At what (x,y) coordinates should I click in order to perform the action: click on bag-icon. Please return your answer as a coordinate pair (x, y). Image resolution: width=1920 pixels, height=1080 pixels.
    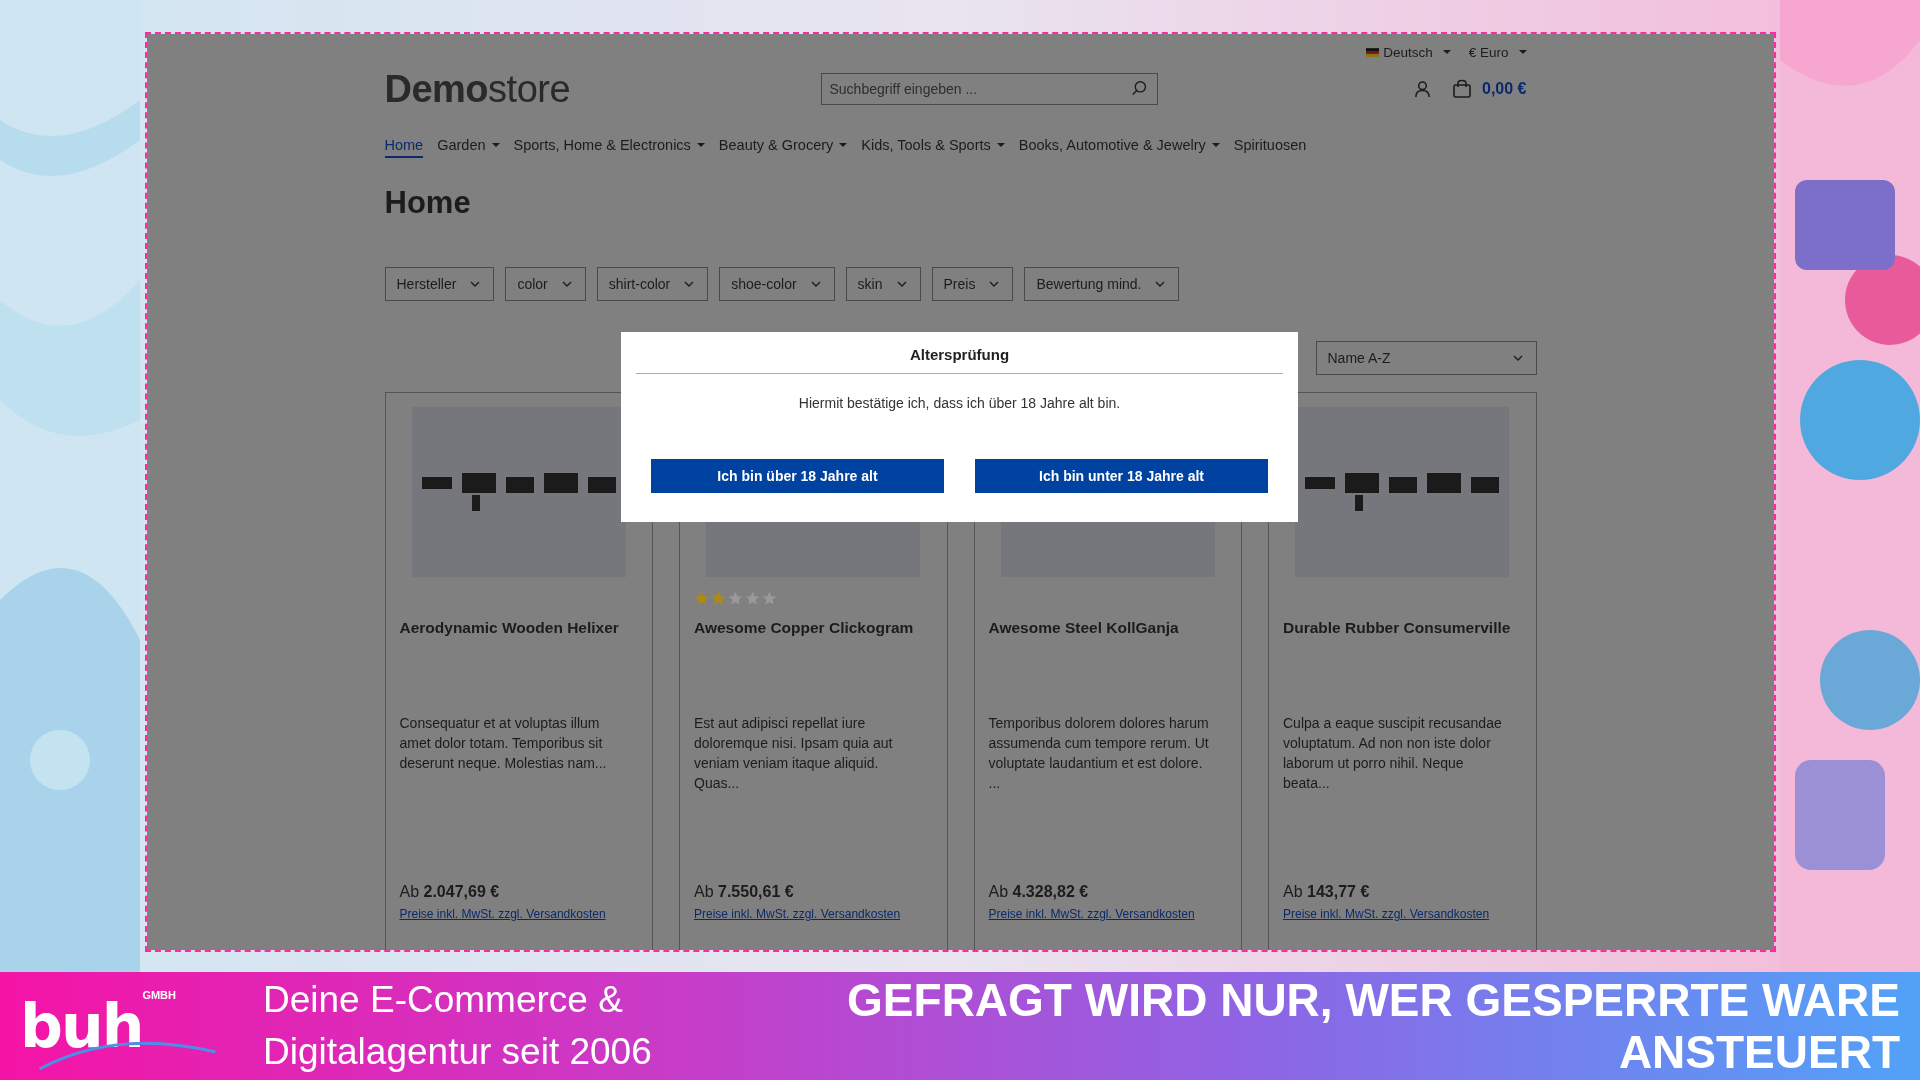
    Looking at the image, I should click on (1462, 89).